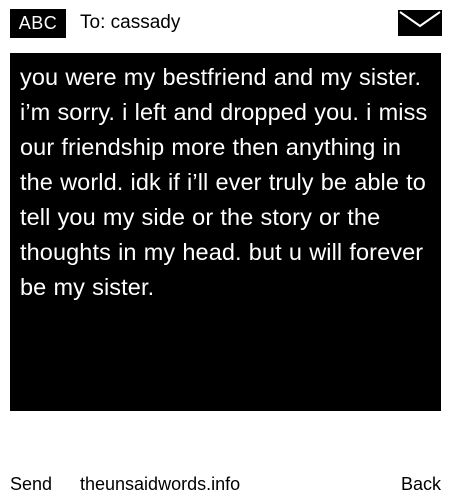  I want to click on softkey-bar: Send theunsaidwords.info Back, so click(225, 484).